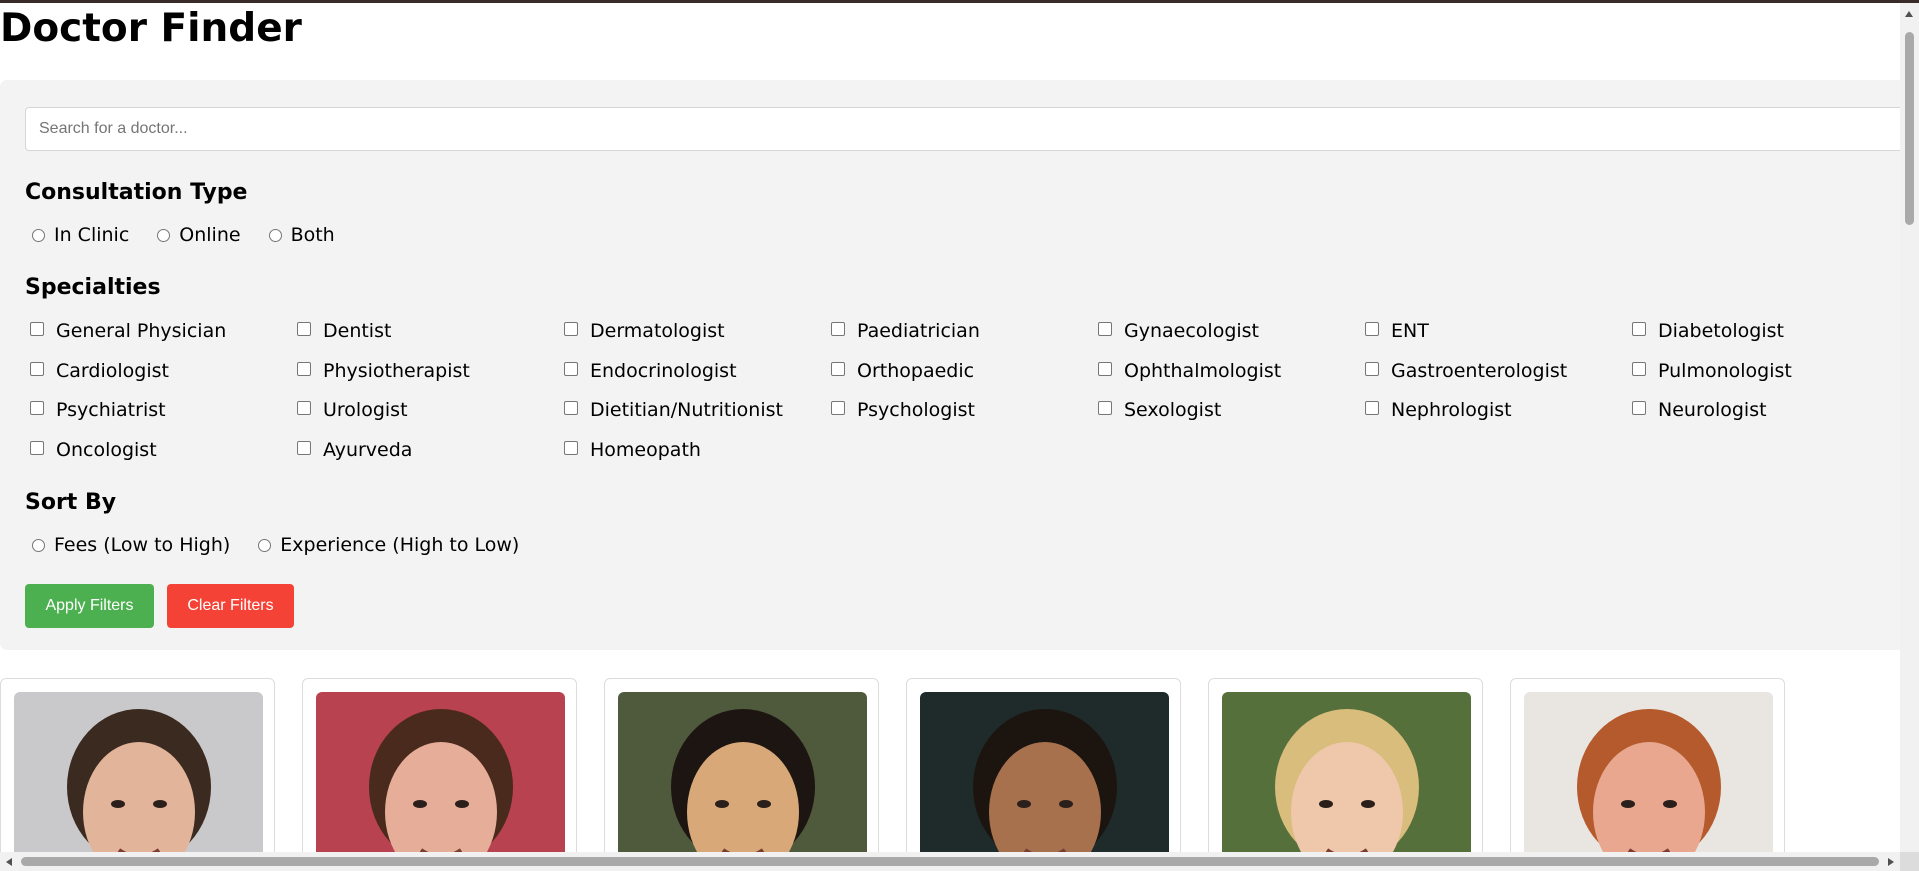 This screenshot has width=1919, height=871. I want to click on apply-filters-button: Apply Filters, so click(89, 606).